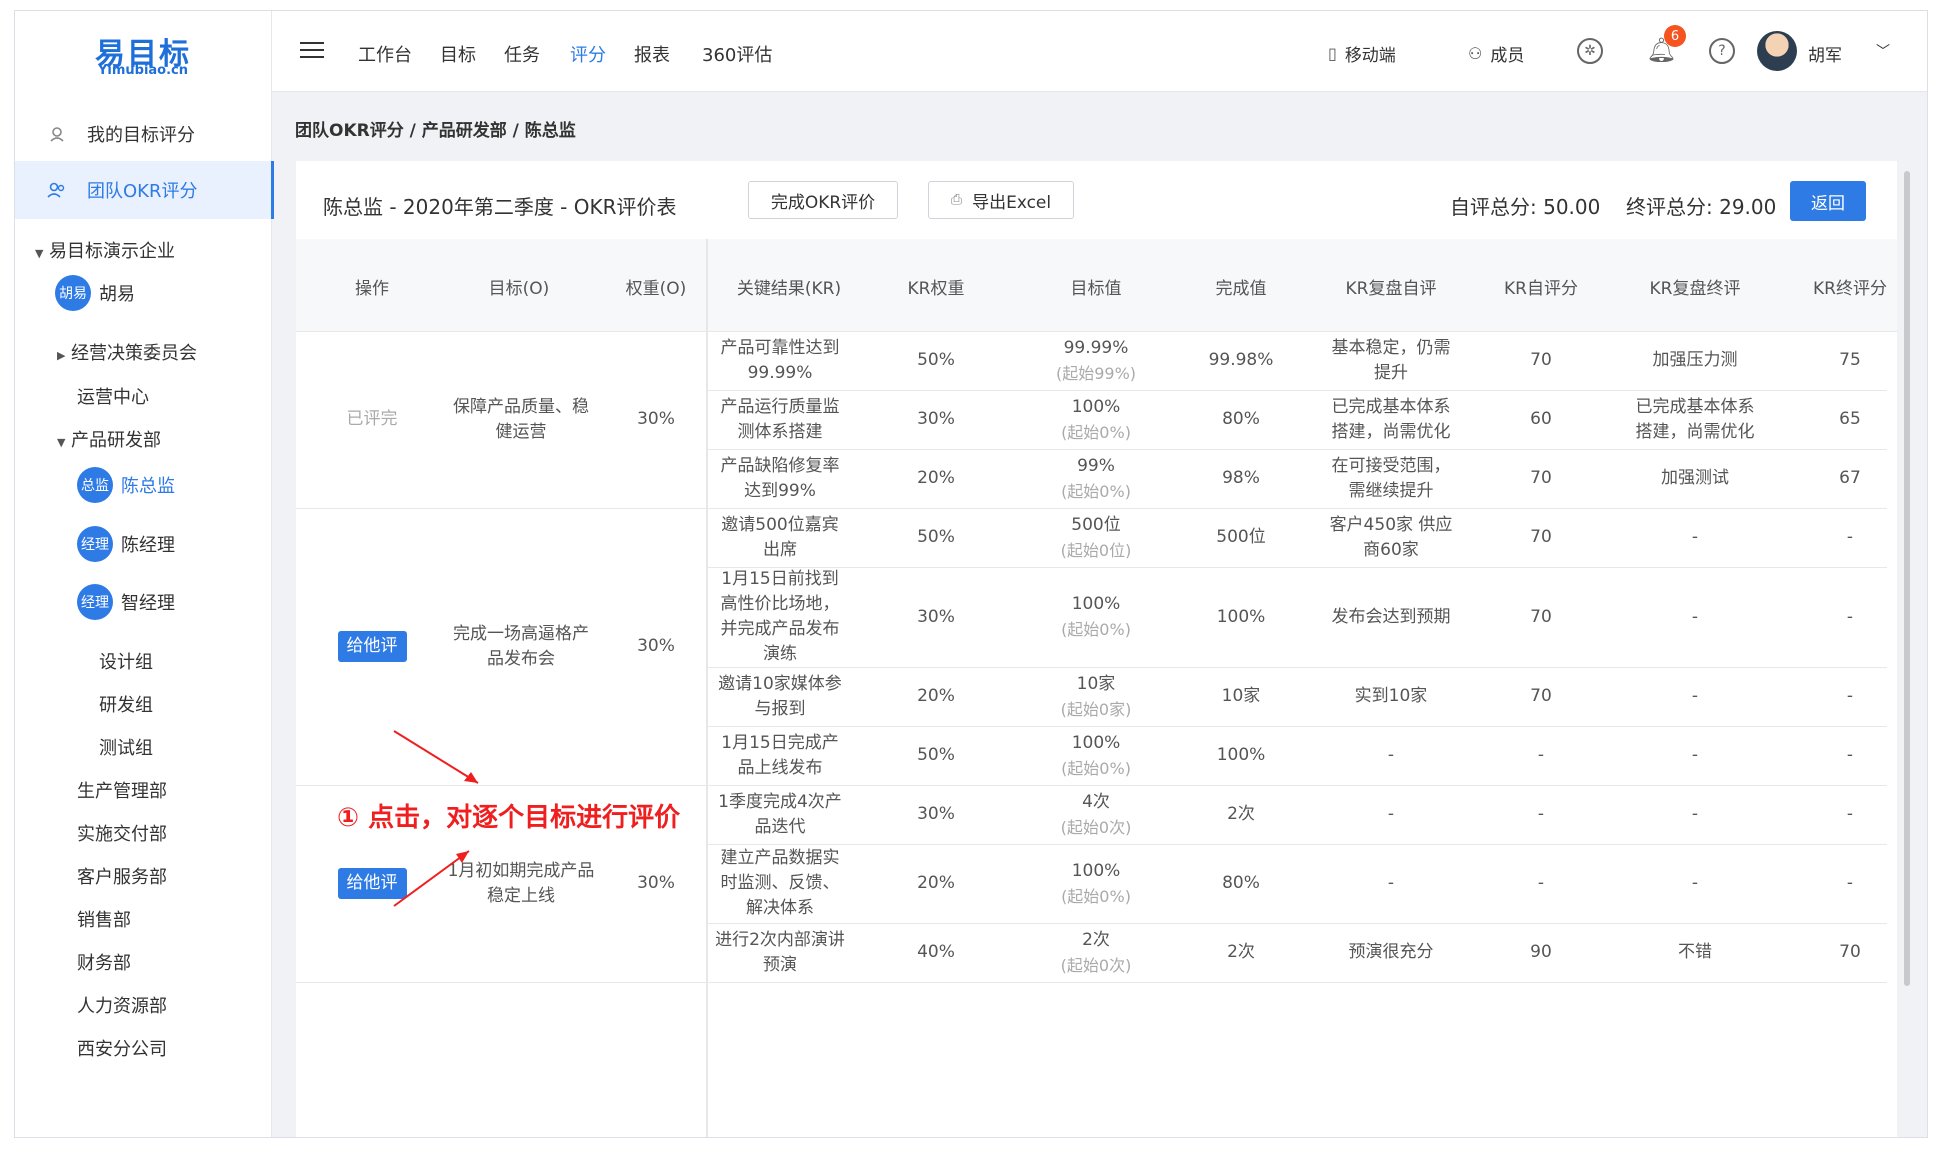  What do you see at coordinates (1590, 51) in the screenshot?
I see `aperture-icon: ✲` at bounding box center [1590, 51].